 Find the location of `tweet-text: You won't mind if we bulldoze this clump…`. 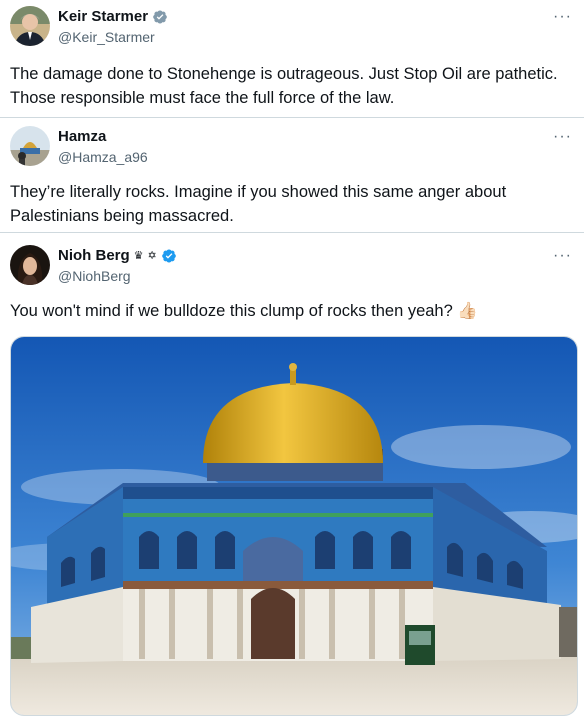

tweet-text: You won't mind if we bulldoze this clump… is located at coordinates (244, 311).